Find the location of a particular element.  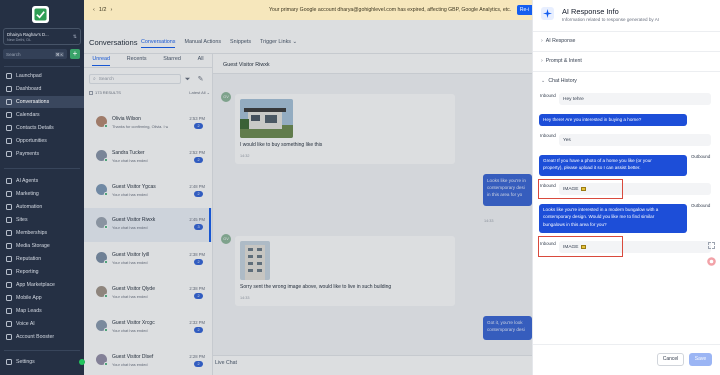

sidebar-item-label: Dashboard is located at coordinates (29, 89).